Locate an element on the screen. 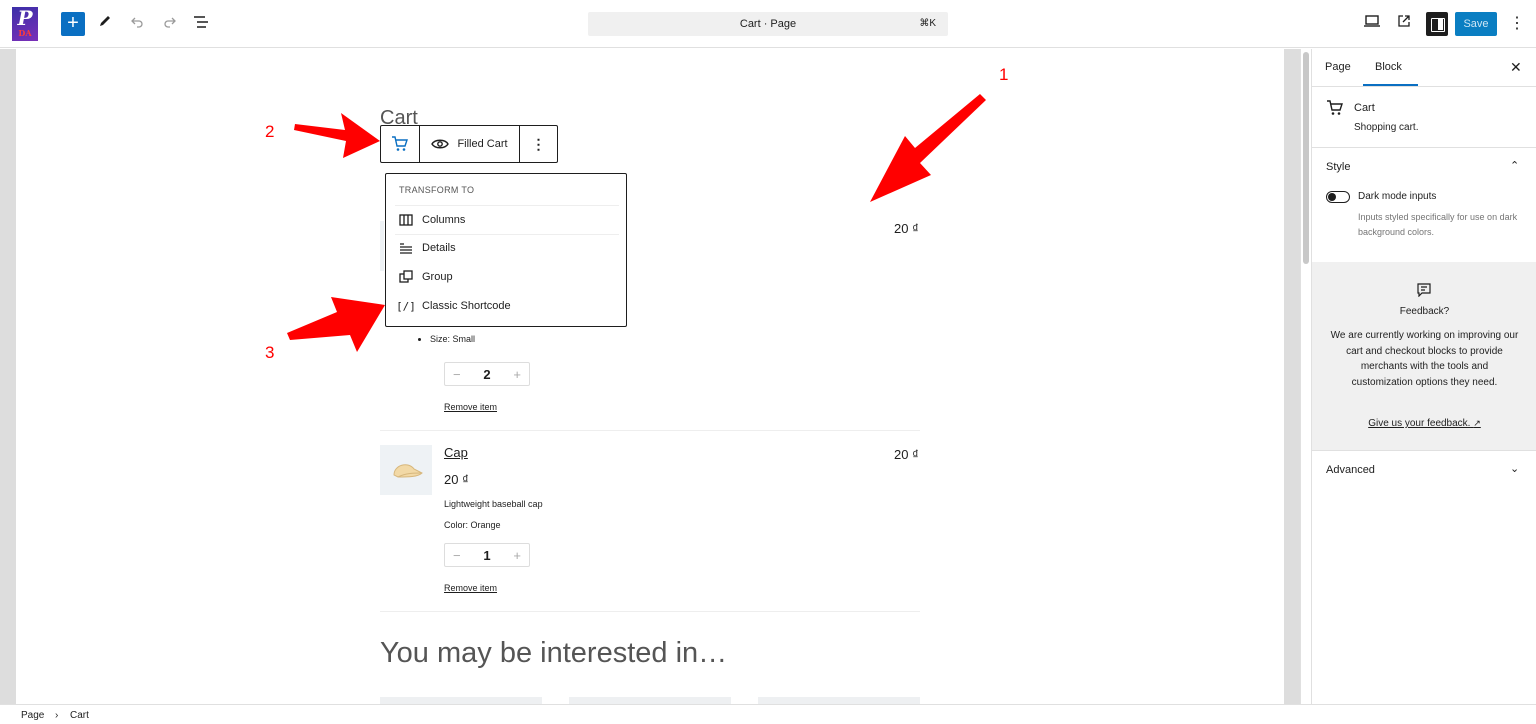  feedback-icon is located at coordinates (1424, 290).